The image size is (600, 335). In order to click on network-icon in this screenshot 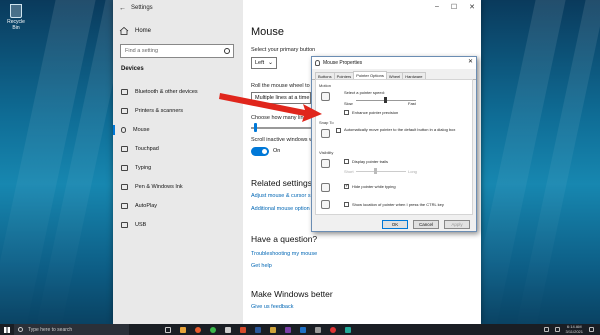, I will do `click(546, 329)`.